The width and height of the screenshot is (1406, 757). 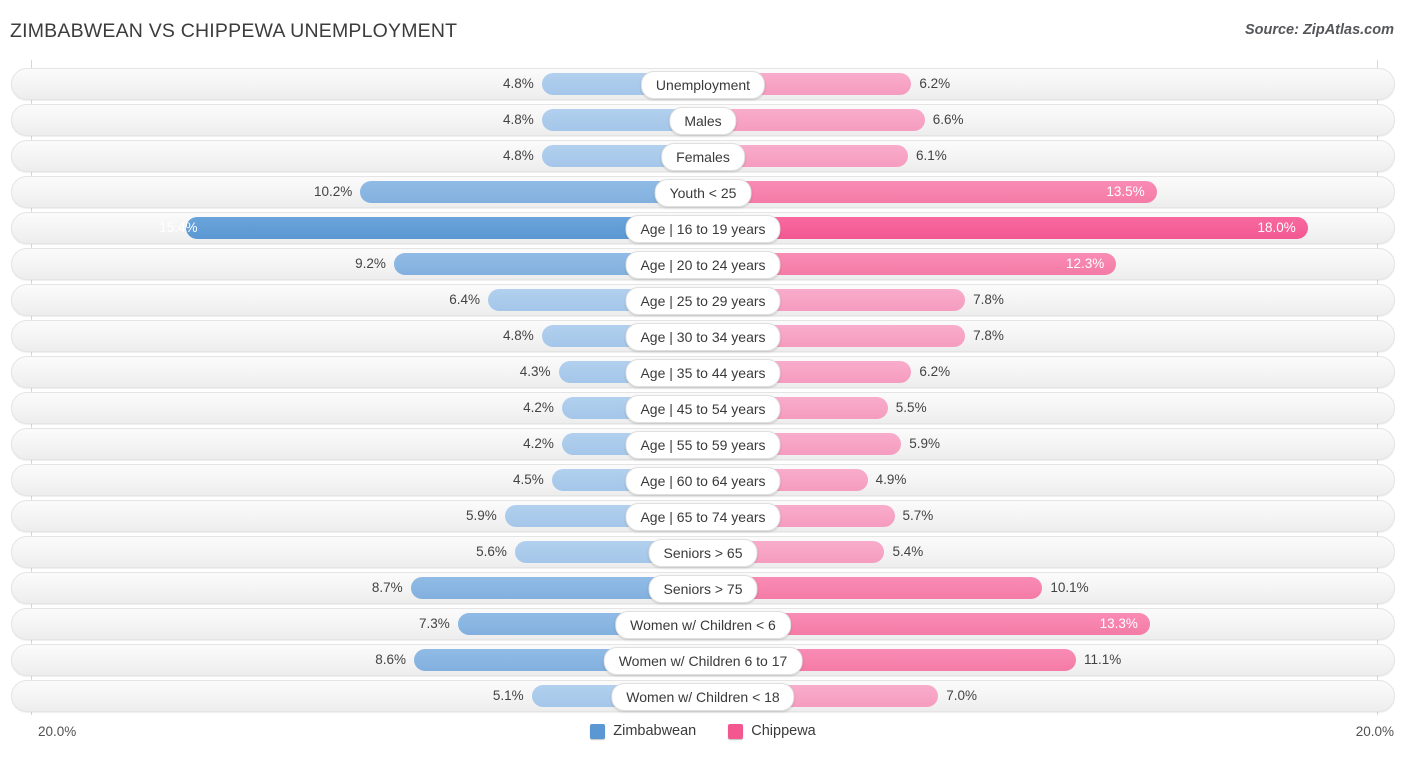 What do you see at coordinates (1276, 227) in the screenshot?
I see `bar-value-chippewa: 18.0%` at bounding box center [1276, 227].